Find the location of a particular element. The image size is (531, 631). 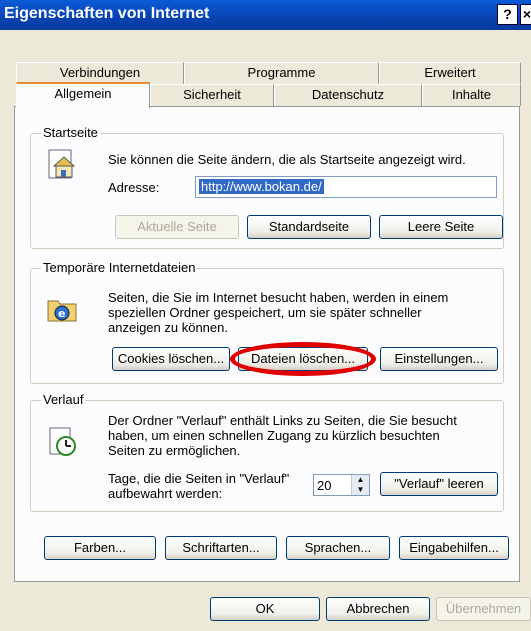

tab-sicherheit: Sicherheit is located at coordinates (212, 95).